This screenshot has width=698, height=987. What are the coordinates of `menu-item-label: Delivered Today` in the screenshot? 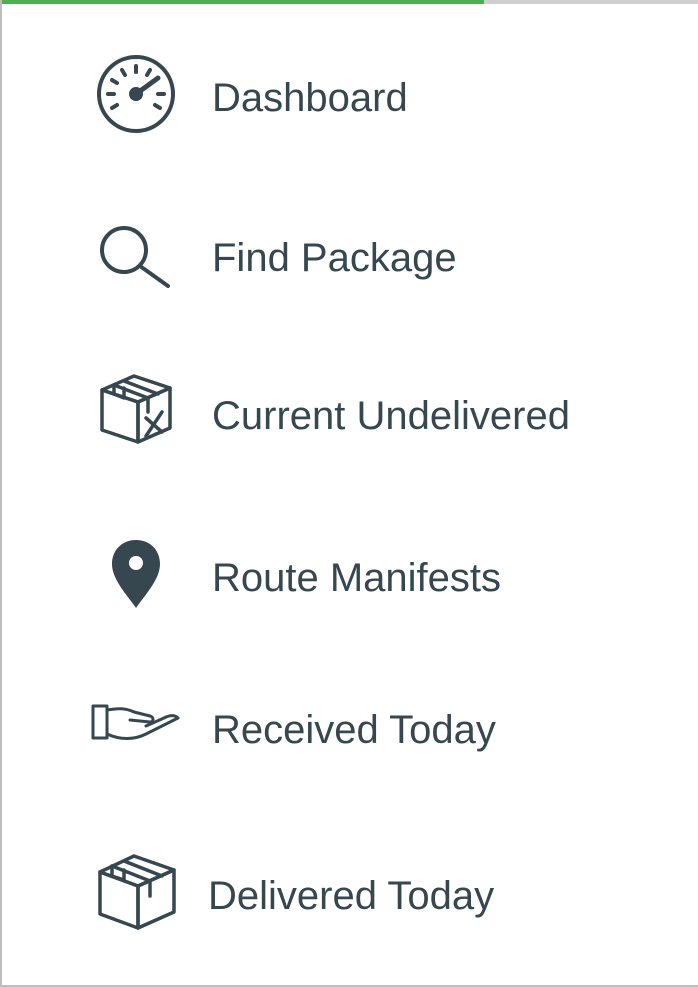 It's located at (351, 896).